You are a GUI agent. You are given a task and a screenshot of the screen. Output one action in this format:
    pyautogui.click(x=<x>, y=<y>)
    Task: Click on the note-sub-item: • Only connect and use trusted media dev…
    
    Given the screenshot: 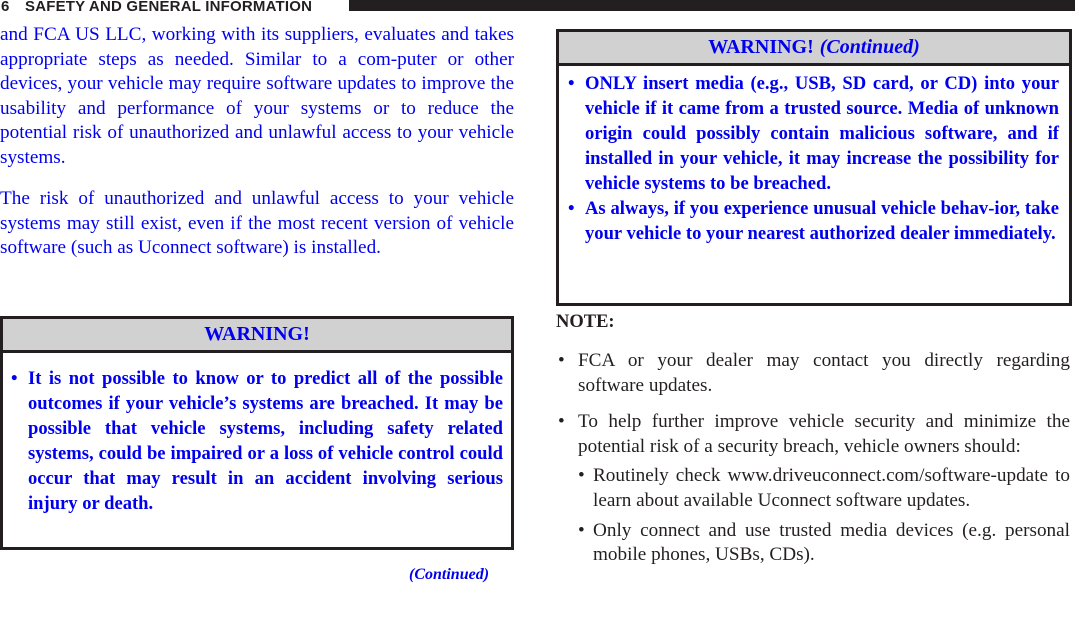 What is the action you would take?
    pyautogui.click(x=824, y=543)
    